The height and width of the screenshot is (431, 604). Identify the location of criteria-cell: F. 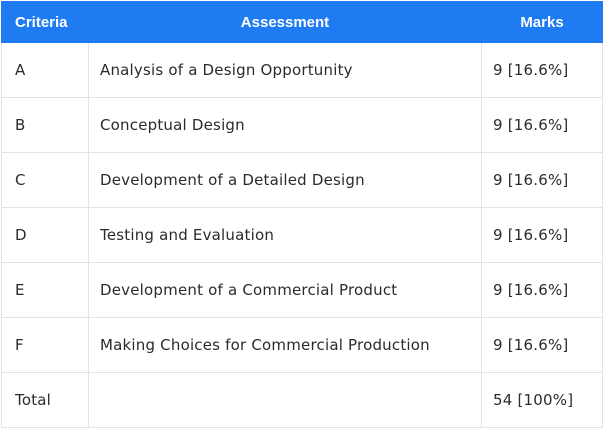
(45, 345).